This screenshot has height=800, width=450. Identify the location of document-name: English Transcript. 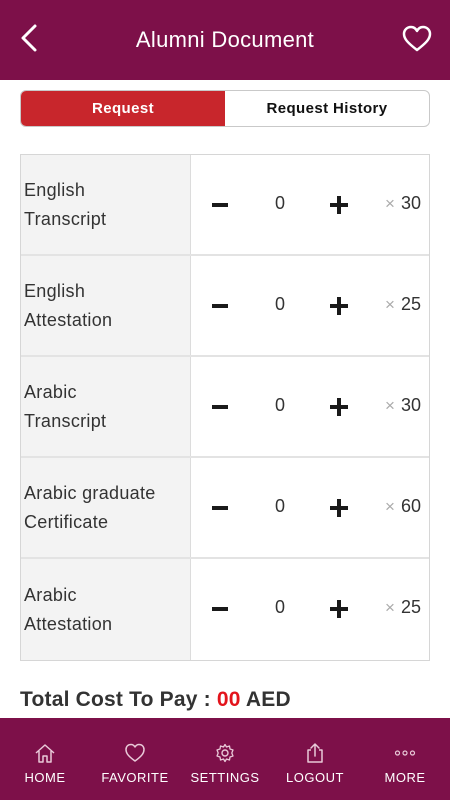
(106, 204).